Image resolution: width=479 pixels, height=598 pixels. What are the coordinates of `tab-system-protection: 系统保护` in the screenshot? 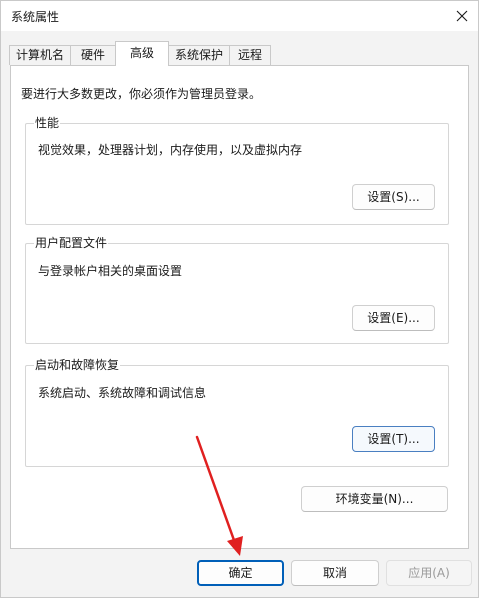 It's located at (199, 55).